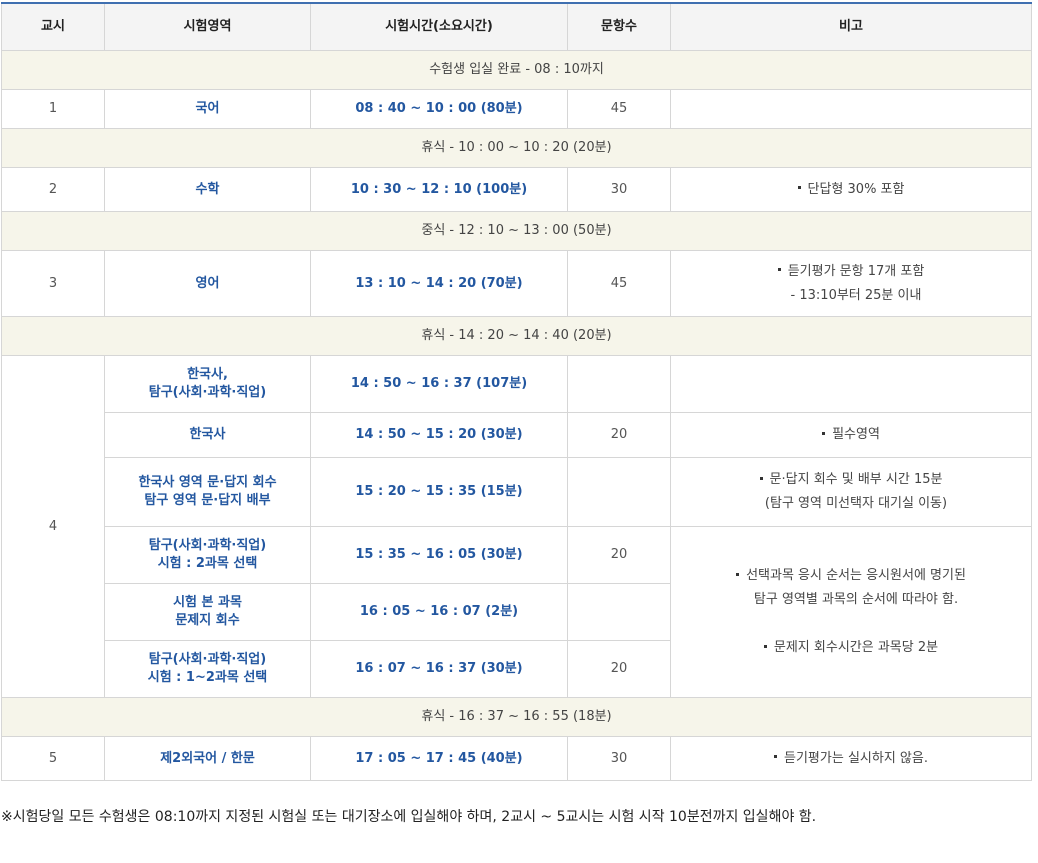  I want to click on area-cell: 한국사, so click(207, 435).